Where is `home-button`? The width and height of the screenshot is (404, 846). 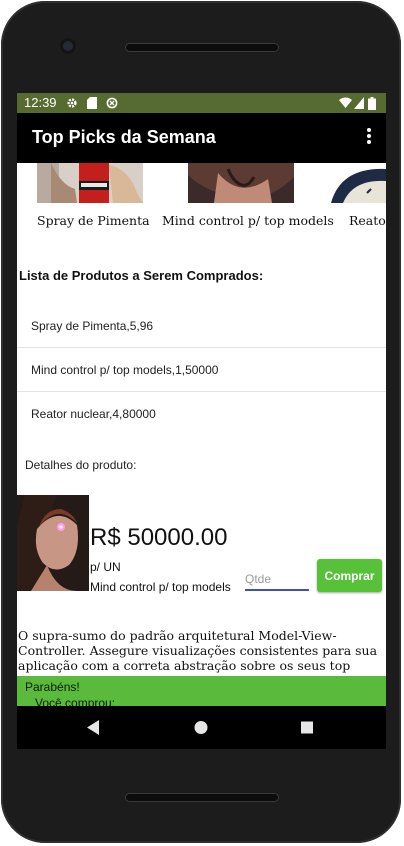
home-button is located at coordinates (201, 727).